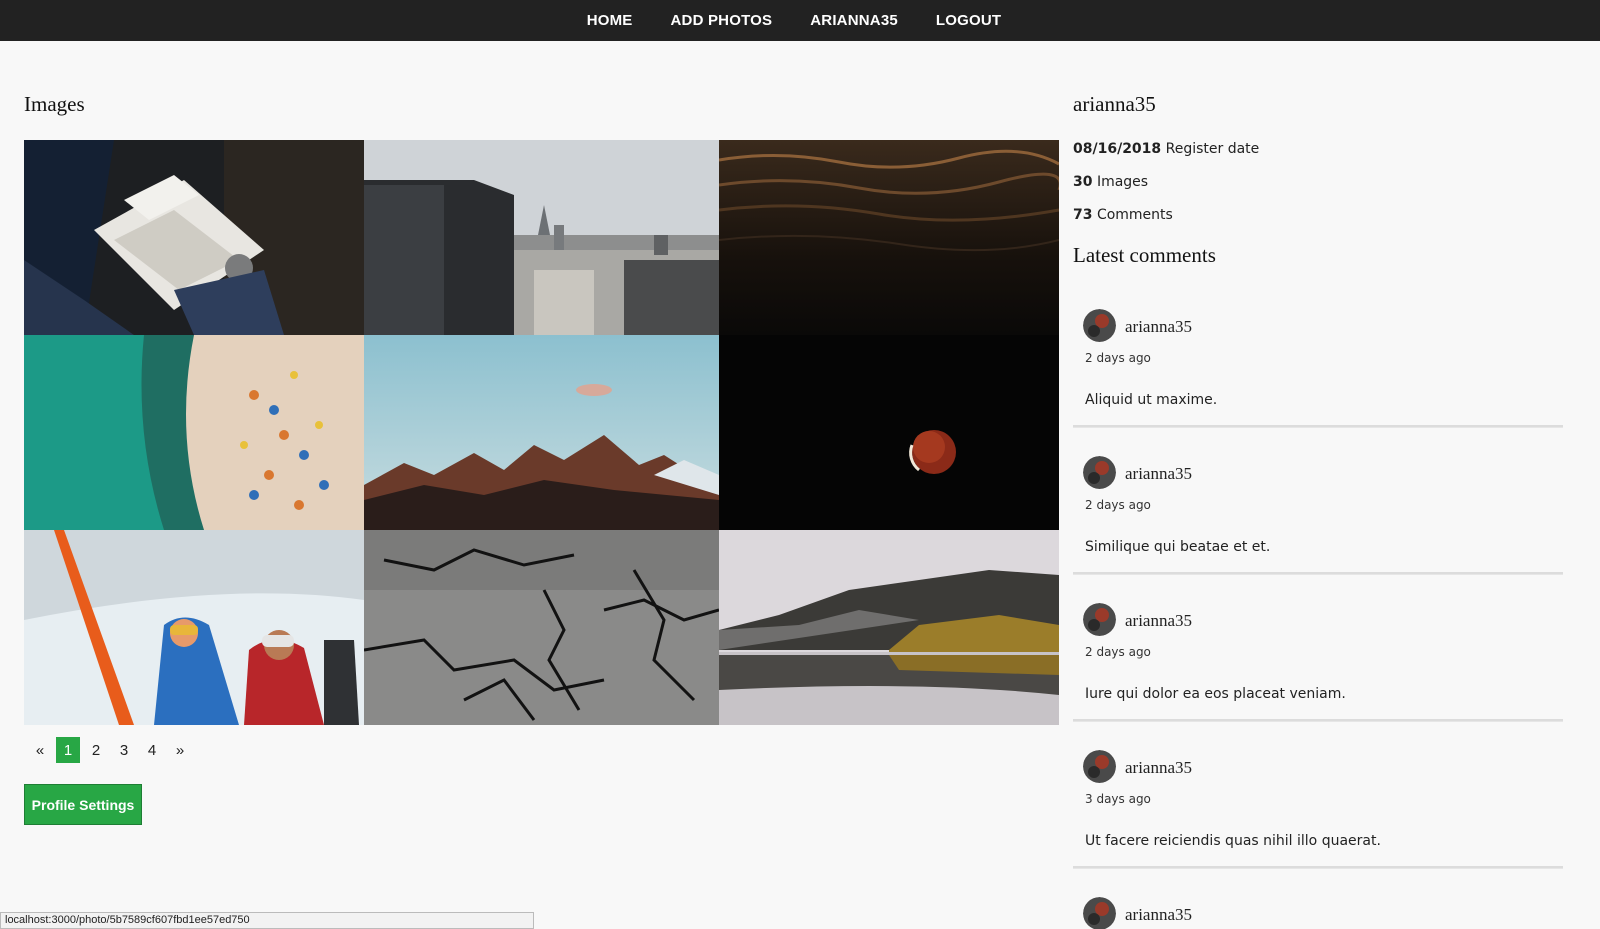 The image size is (1600, 929). Describe the element at coordinates (889, 432) in the screenshot. I see `moon-eclipse-photo` at that location.